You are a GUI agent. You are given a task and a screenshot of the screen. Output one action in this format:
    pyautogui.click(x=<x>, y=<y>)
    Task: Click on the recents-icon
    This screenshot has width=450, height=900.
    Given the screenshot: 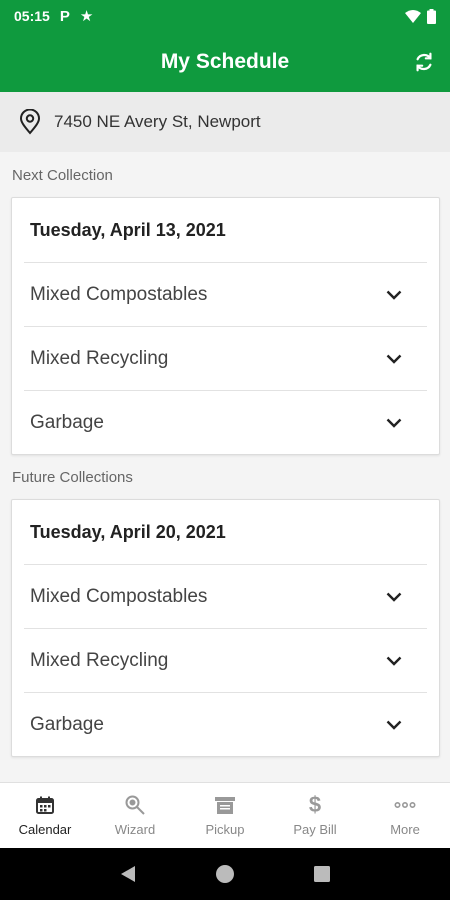 What is the action you would take?
    pyautogui.click(x=321, y=874)
    